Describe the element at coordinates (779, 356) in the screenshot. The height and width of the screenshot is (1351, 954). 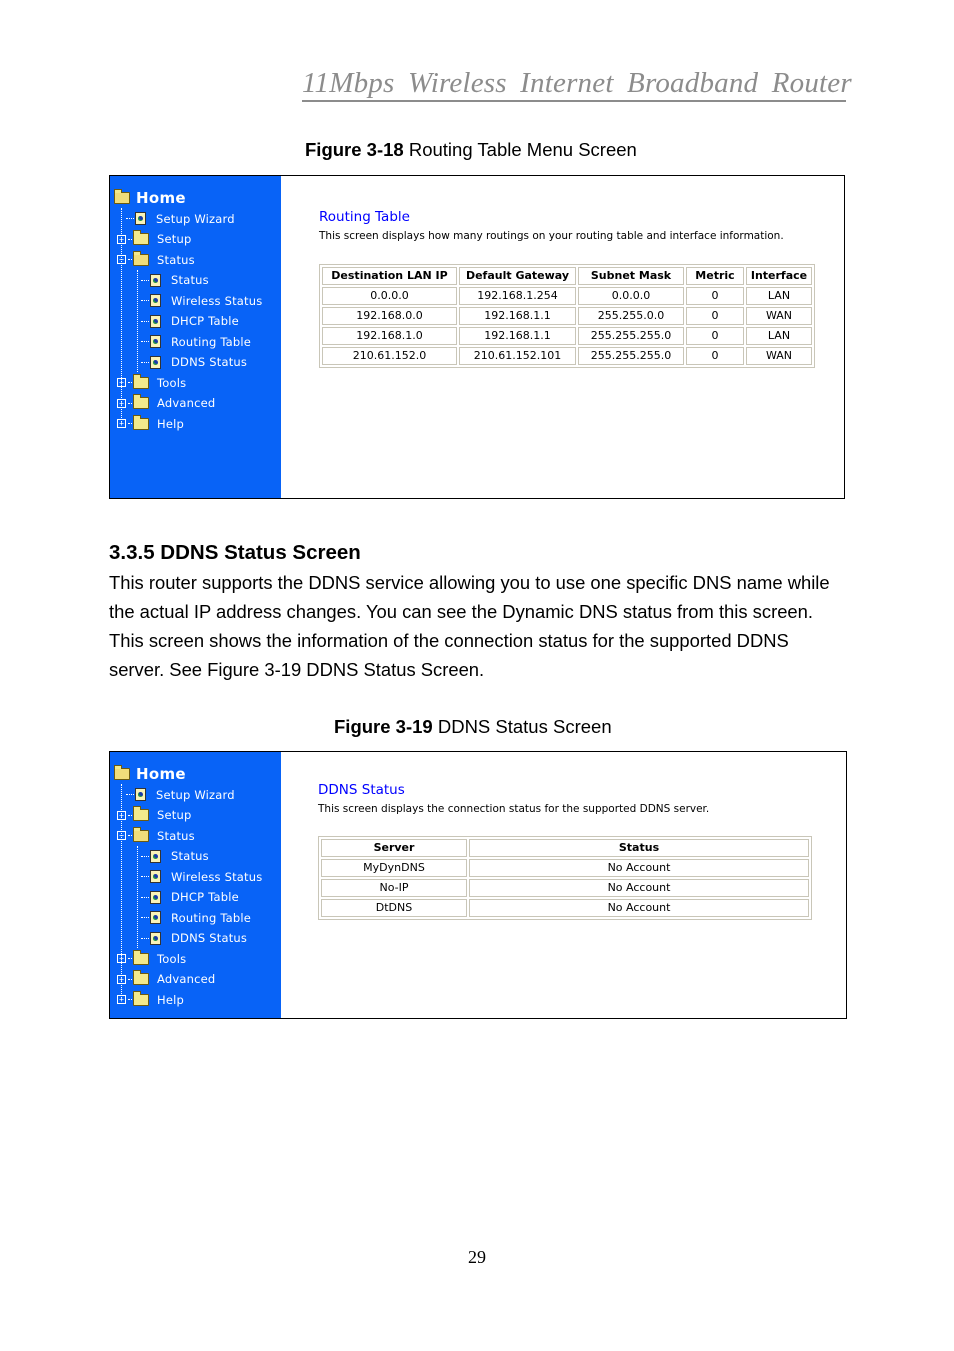
I see `cell-interface: WAN` at that location.